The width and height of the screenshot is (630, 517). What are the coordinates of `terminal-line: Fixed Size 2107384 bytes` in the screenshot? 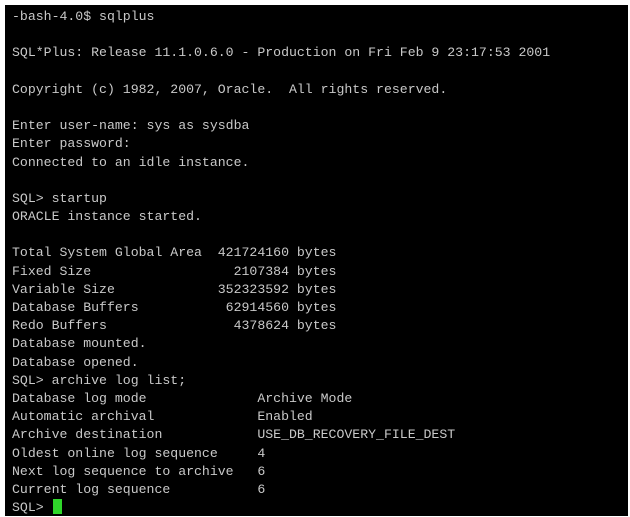 It's located at (174, 271).